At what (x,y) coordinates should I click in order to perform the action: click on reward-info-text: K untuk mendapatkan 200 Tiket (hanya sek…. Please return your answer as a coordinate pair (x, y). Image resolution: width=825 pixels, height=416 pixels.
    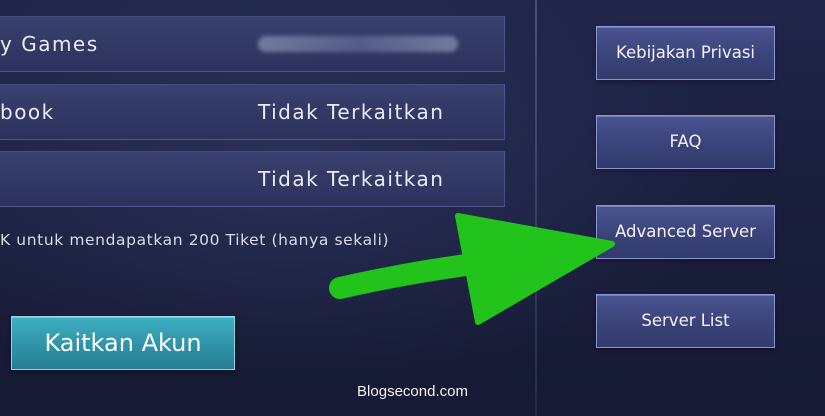
    Looking at the image, I should click on (195, 240).